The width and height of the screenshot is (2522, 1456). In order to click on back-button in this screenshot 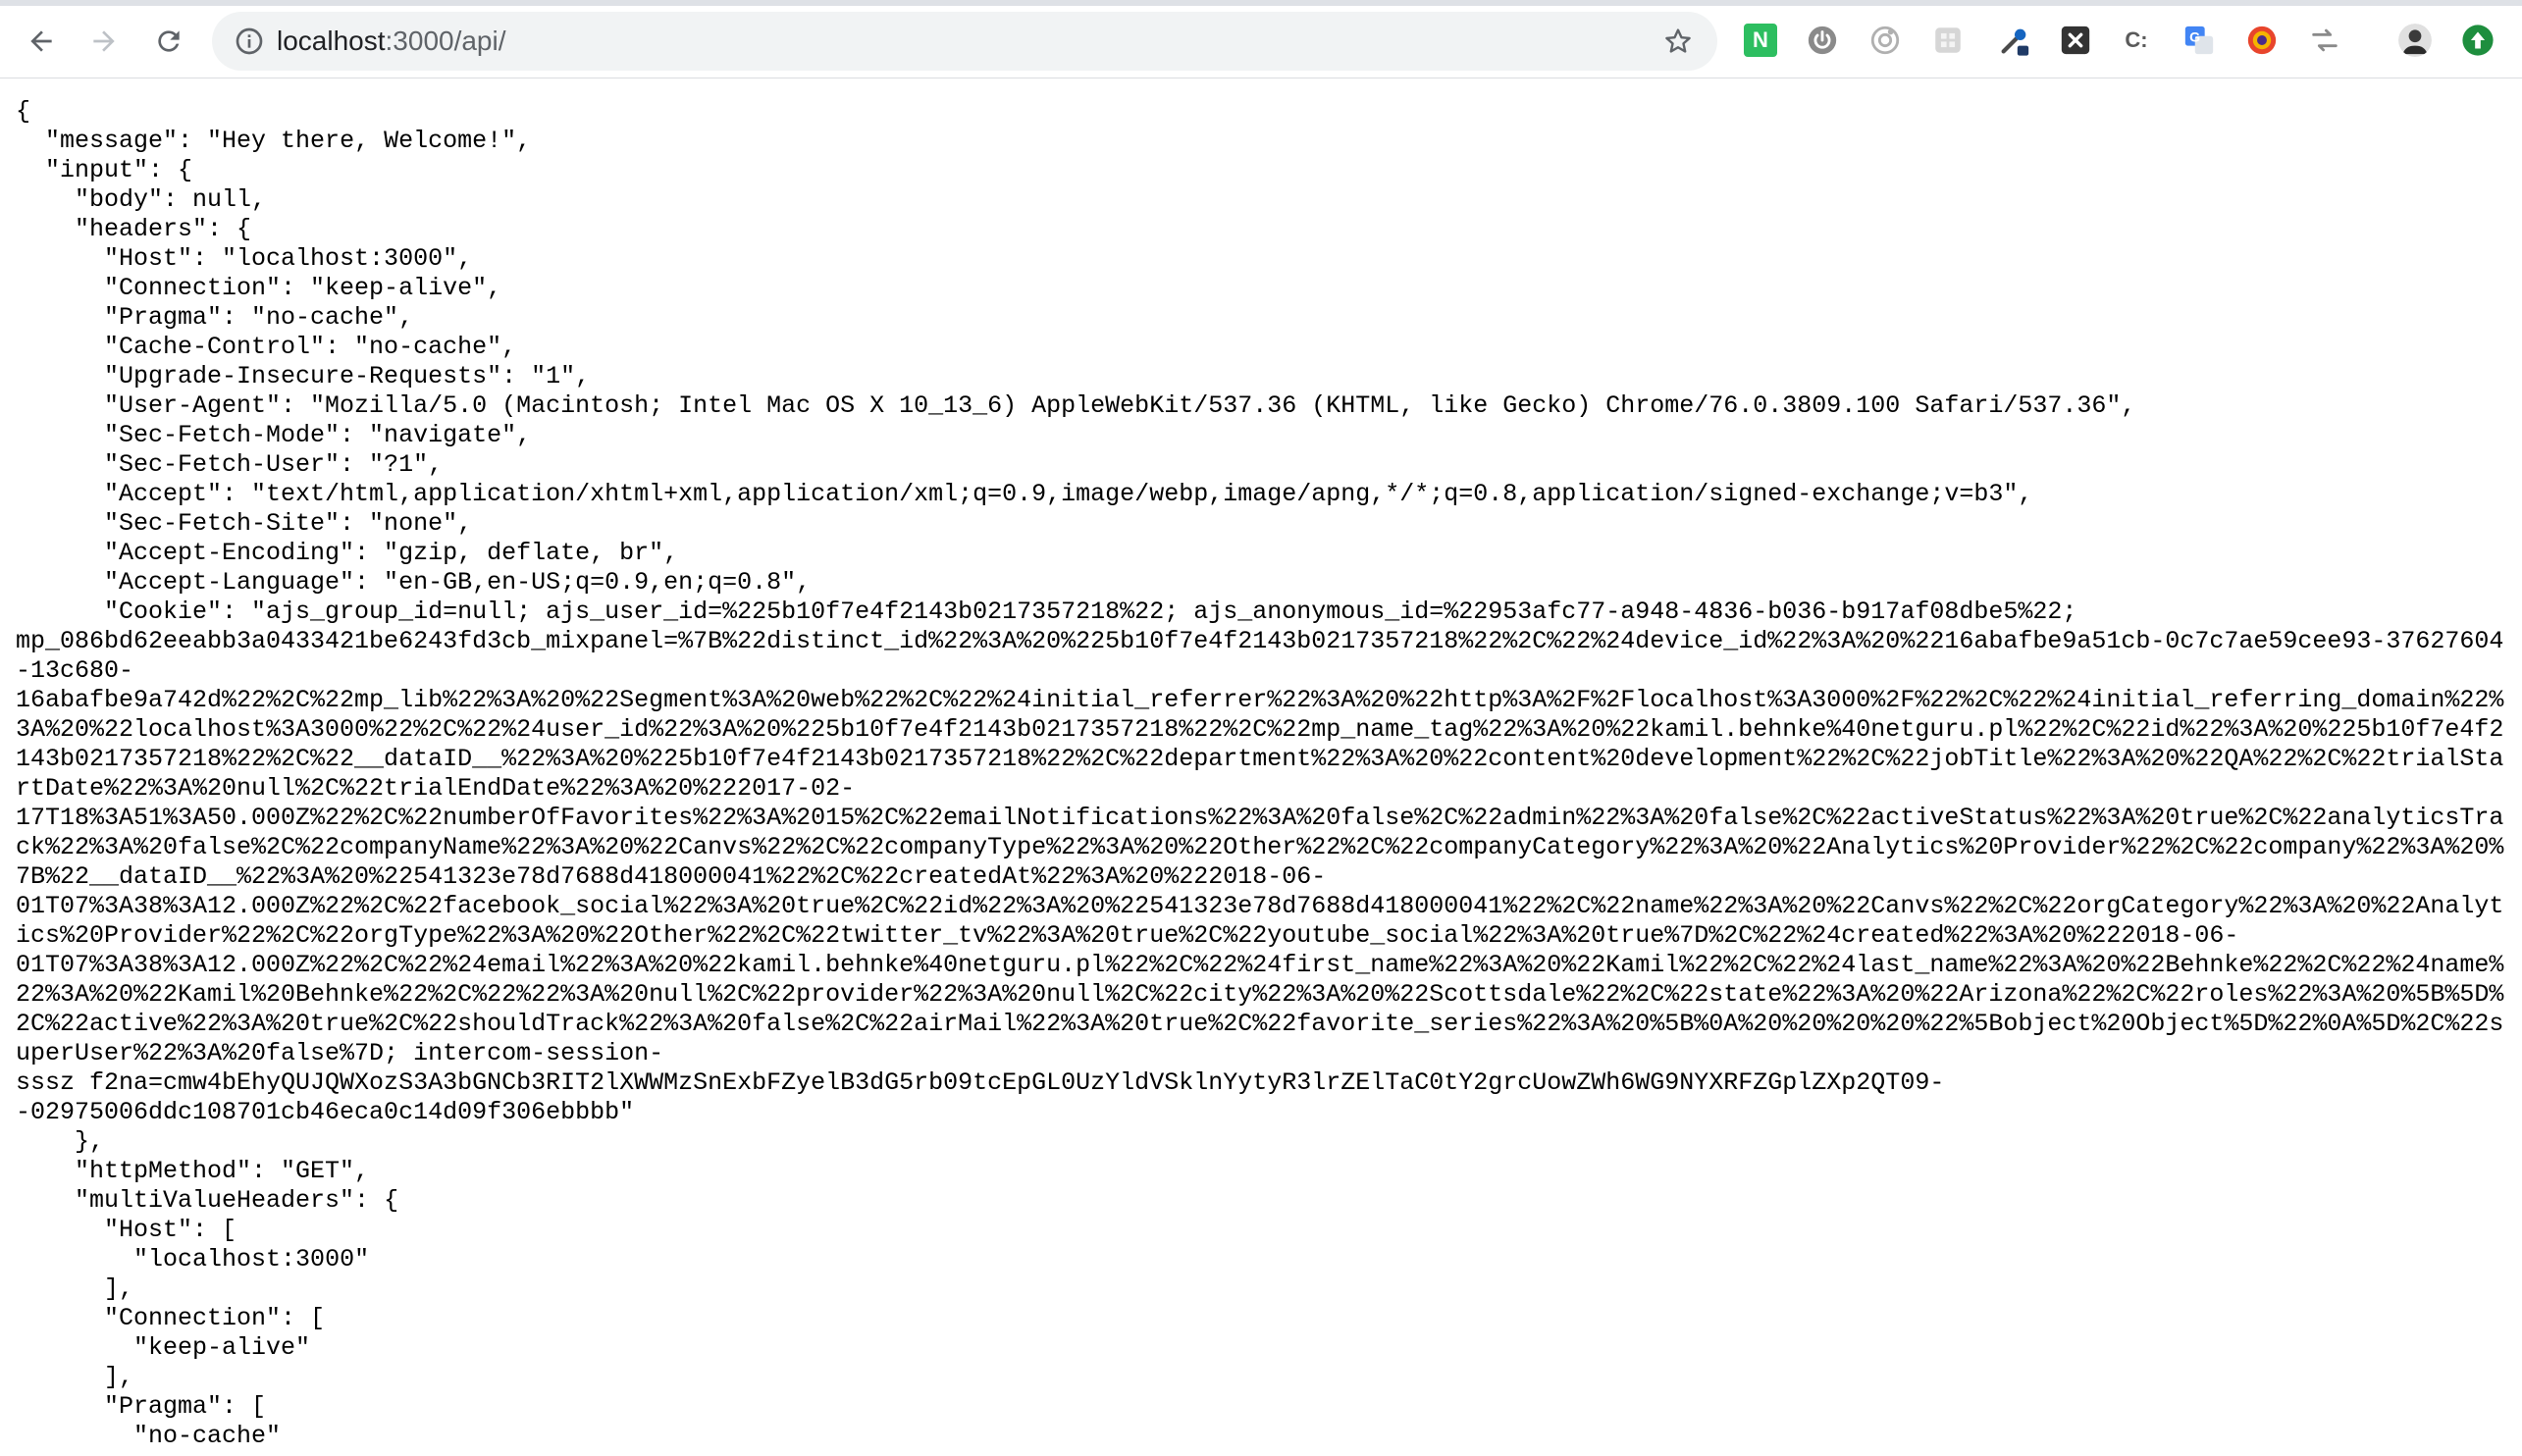, I will do `click(41, 41)`.